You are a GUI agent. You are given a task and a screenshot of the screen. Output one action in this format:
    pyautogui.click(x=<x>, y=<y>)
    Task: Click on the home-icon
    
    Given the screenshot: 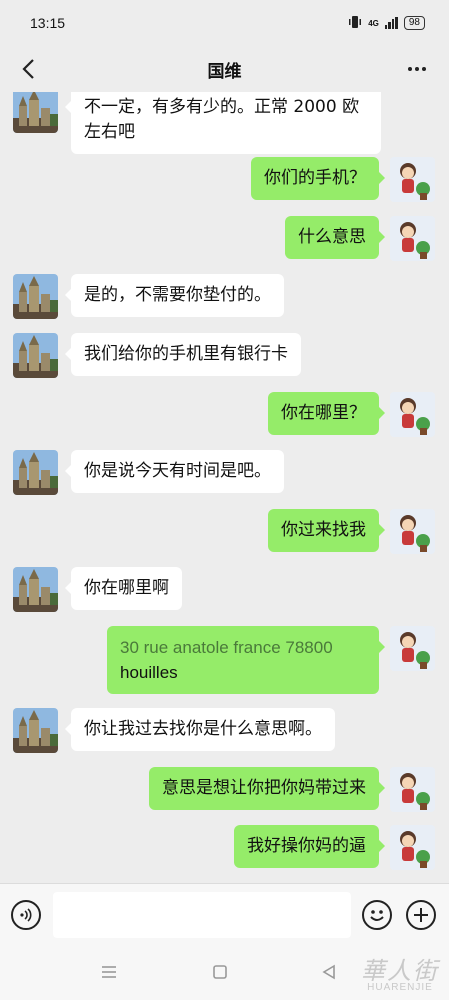 What is the action you would take?
    pyautogui.click(x=220, y=972)
    